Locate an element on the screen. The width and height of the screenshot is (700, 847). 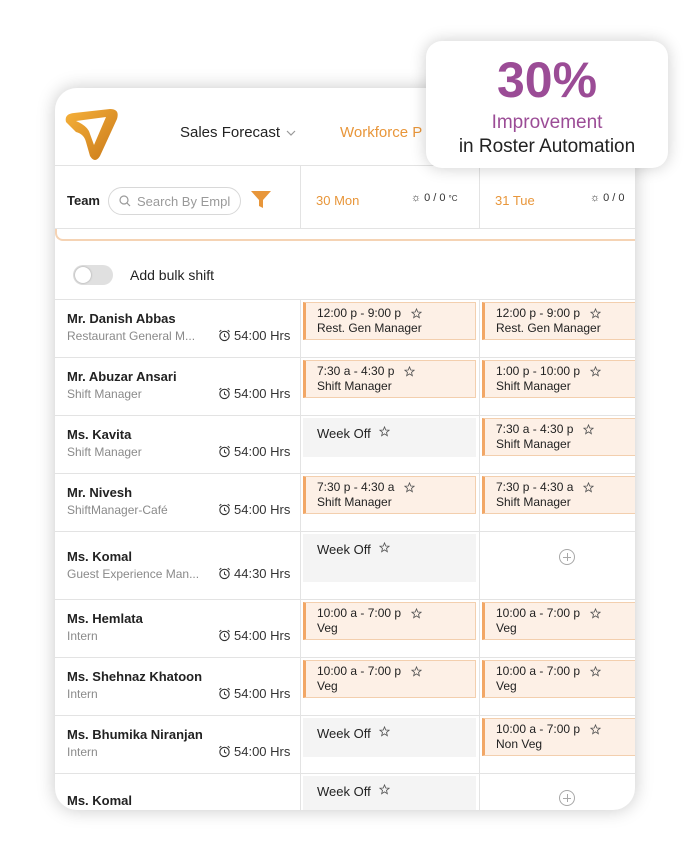
badge-subtitle: in Roster Automation is located at coordinates (547, 146).